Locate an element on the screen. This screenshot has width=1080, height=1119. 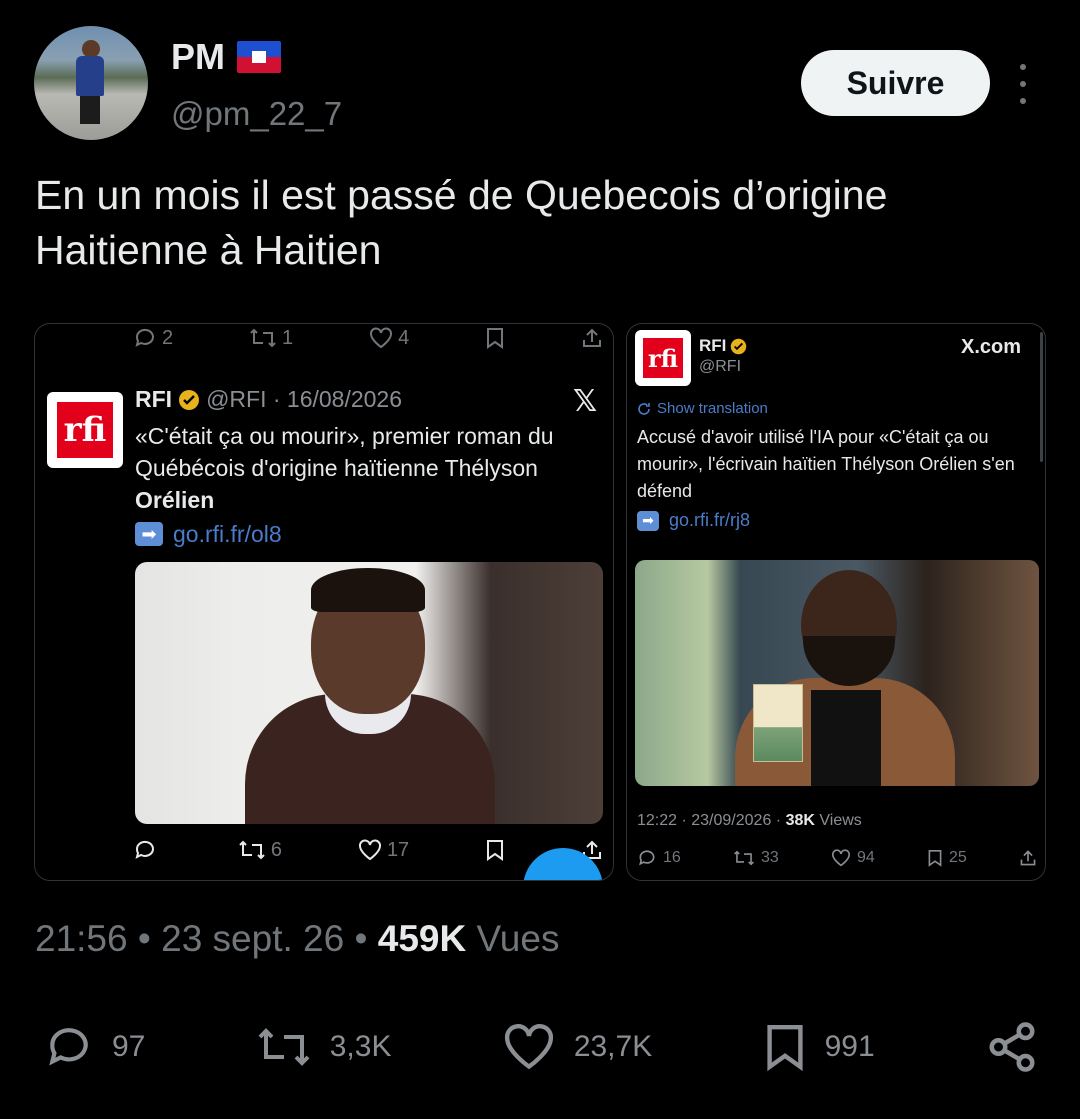
embedded-like: 4 is located at coordinates (389, 338).